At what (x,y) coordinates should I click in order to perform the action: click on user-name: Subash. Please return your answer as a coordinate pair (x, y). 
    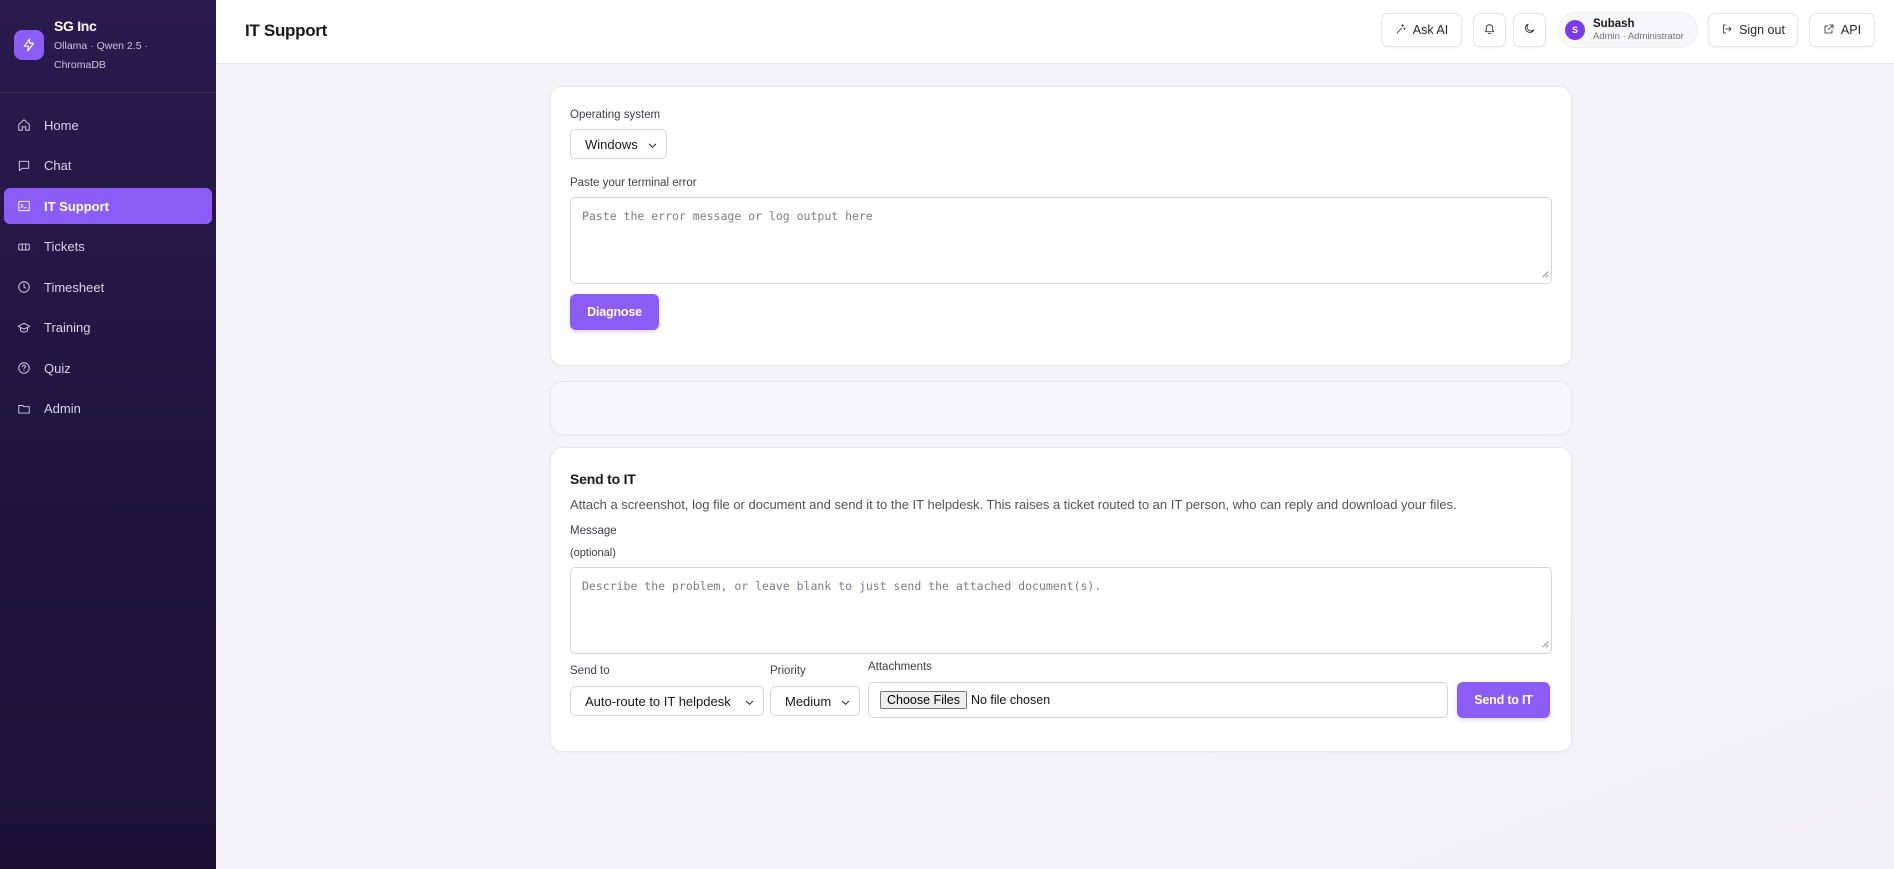
    Looking at the image, I should click on (1614, 24).